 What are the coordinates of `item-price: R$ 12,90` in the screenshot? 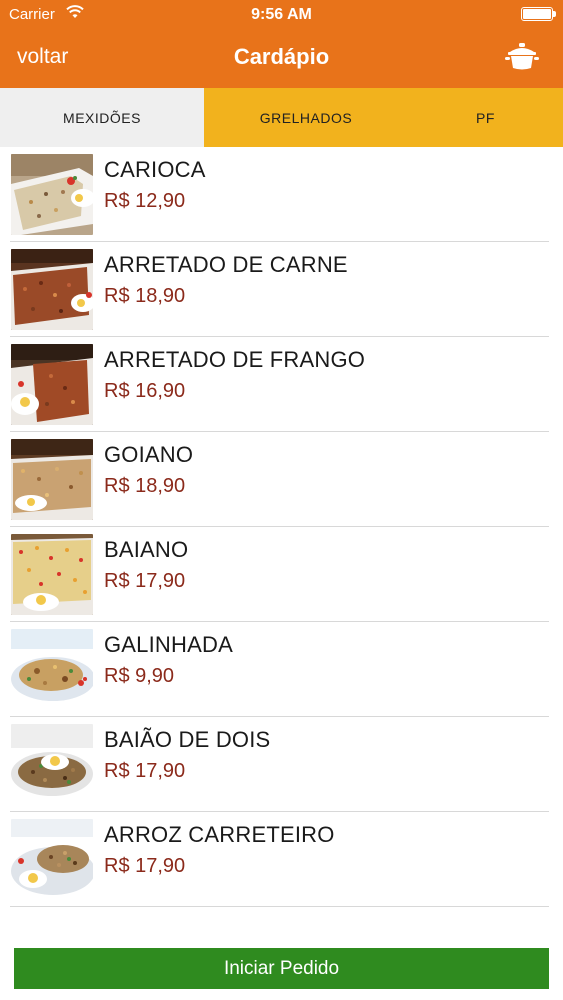 It's located at (145, 201).